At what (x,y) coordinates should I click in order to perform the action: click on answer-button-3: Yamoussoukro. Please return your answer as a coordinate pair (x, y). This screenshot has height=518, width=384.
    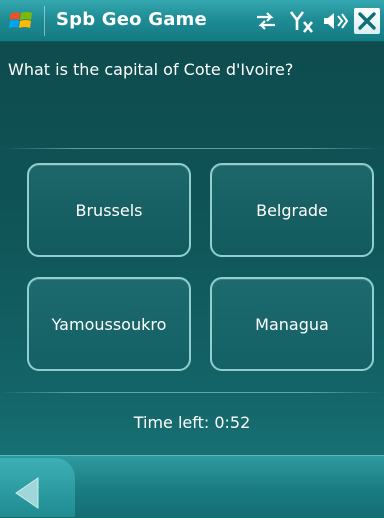
    Looking at the image, I should click on (109, 324).